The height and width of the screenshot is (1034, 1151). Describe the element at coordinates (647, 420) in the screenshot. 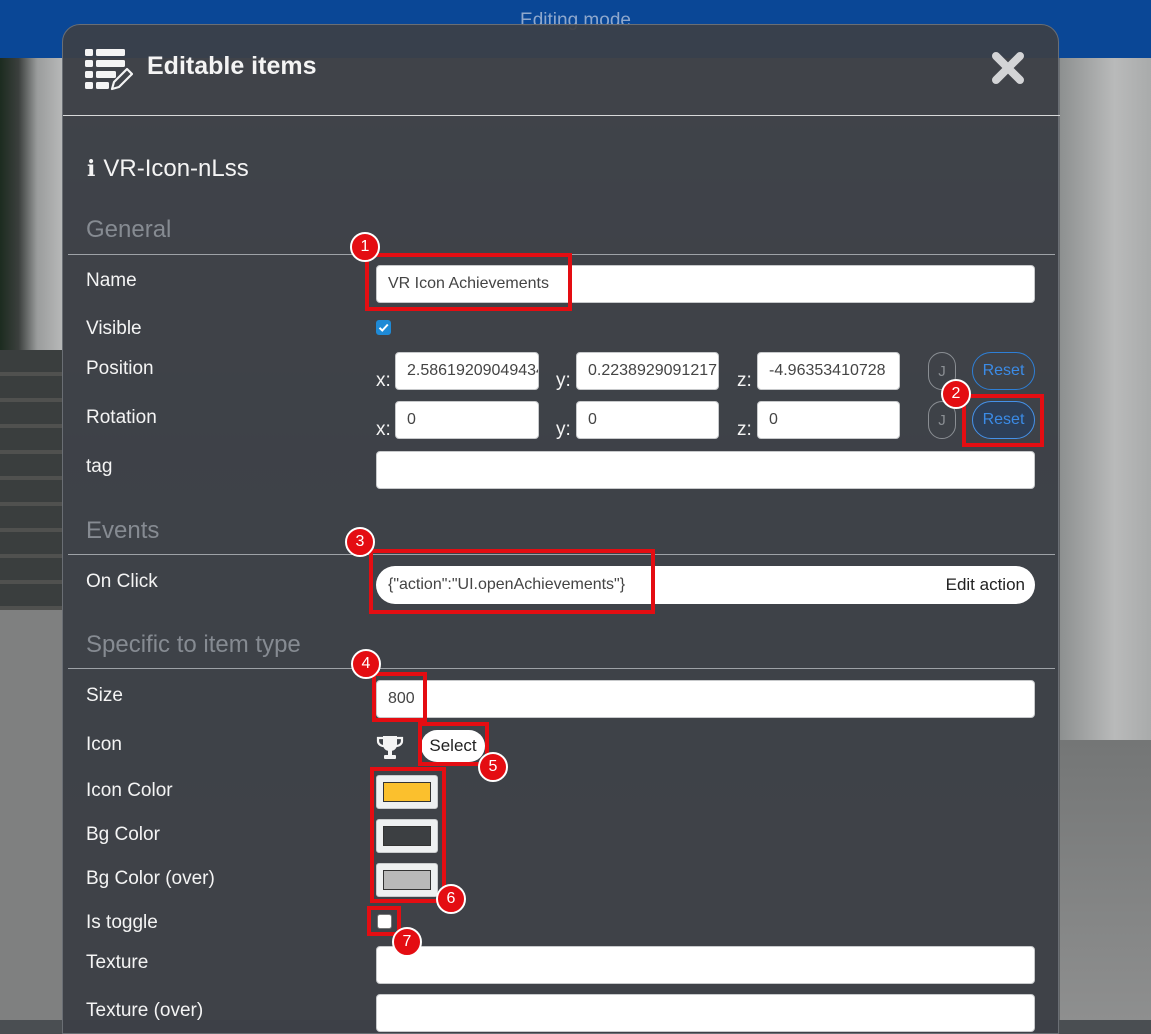

I see `rotation-y-input: 0` at that location.